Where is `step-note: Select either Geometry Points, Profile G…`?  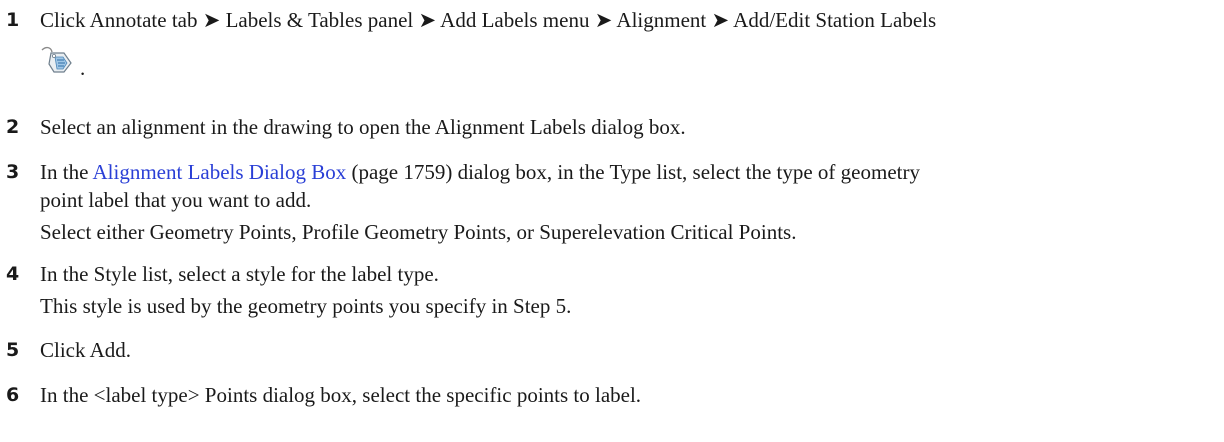 step-note: Select either Geometry Points, Profile G… is located at coordinates (418, 232).